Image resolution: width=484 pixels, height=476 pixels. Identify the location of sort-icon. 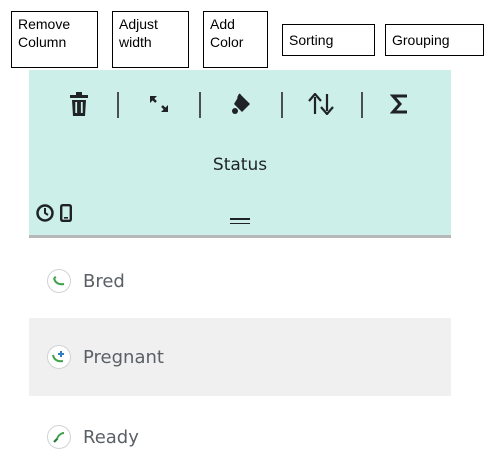
(321, 104).